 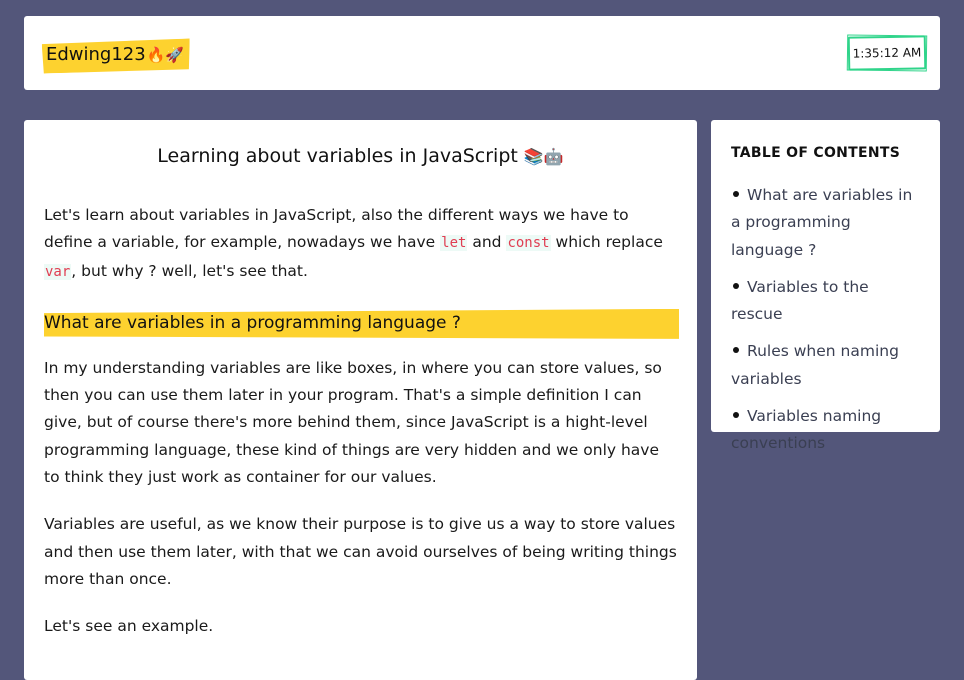 I want to click on intro-text-3: which replace, so click(x=606, y=242).